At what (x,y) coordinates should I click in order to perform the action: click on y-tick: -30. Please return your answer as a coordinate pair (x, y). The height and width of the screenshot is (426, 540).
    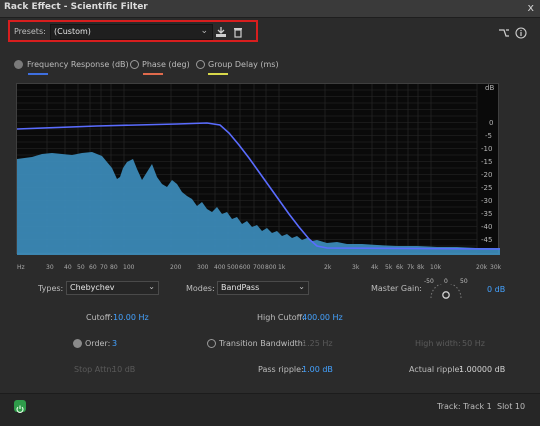
    Looking at the image, I should click on (487, 201).